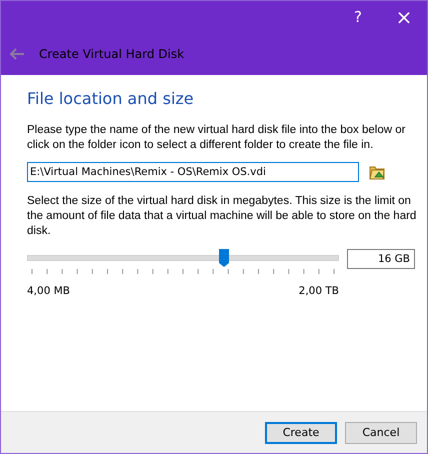 The image size is (428, 454). What do you see at coordinates (111, 98) in the screenshot?
I see `page-heading: File location and size` at bounding box center [111, 98].